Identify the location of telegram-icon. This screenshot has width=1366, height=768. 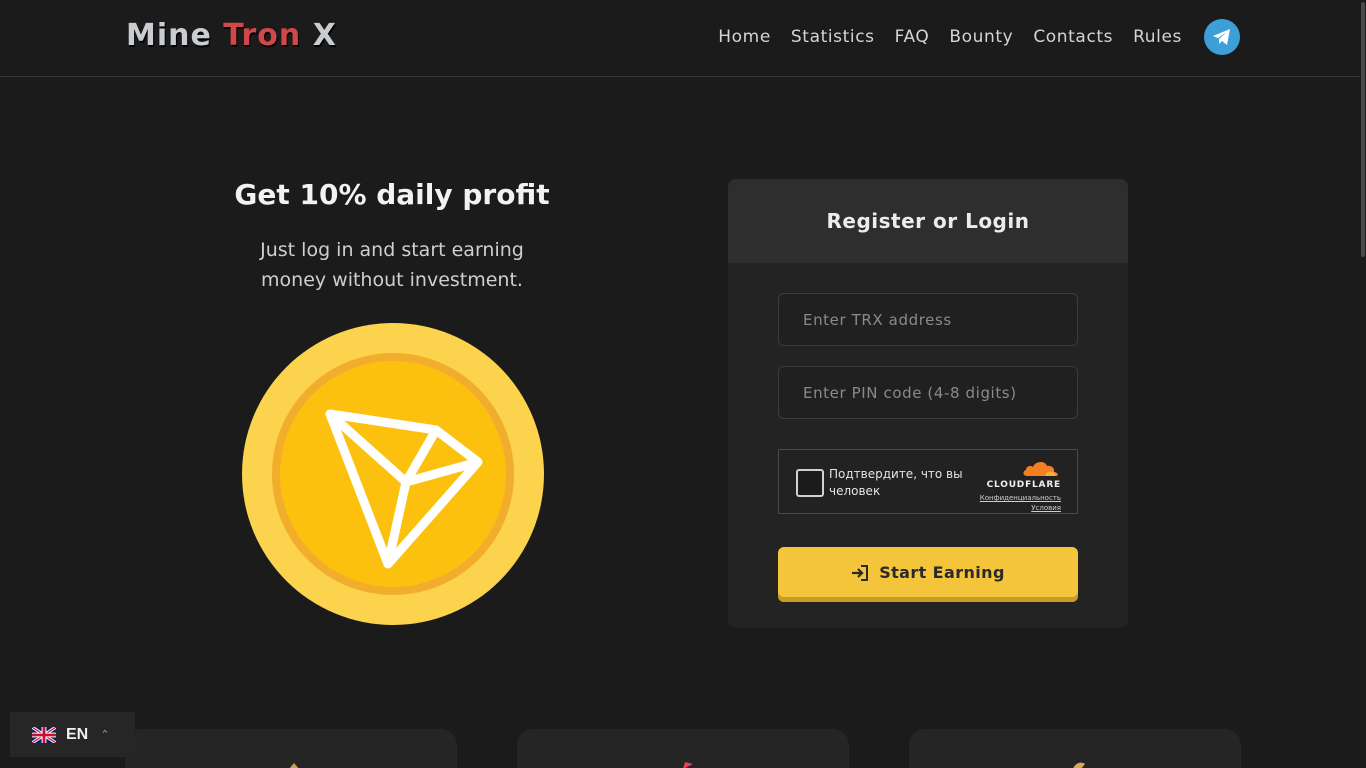
(1222, 37).